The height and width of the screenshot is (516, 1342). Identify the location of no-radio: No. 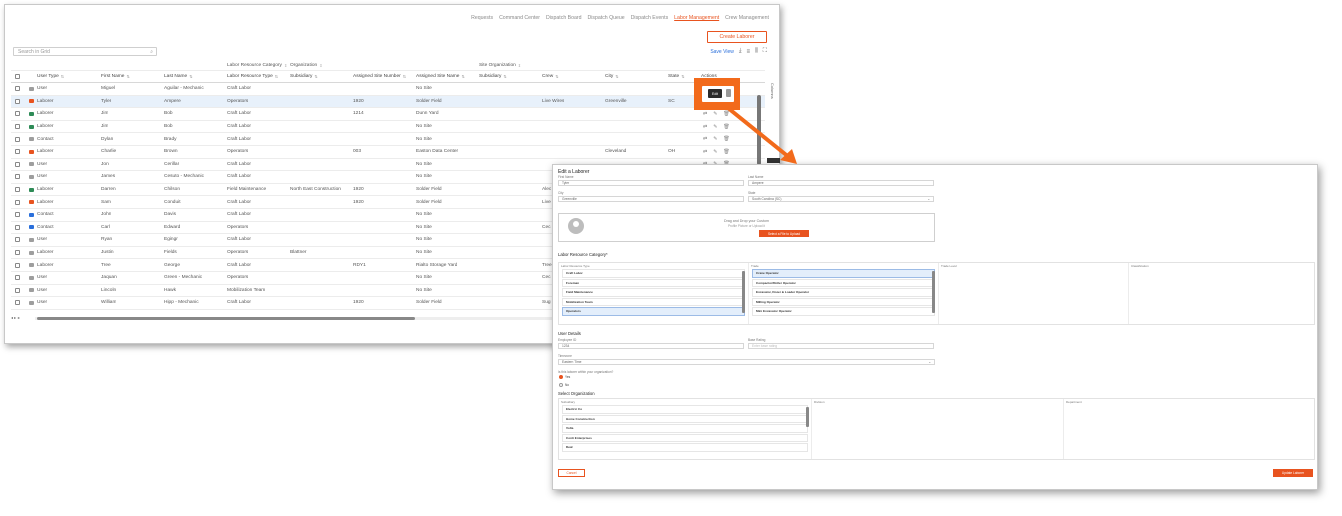
(564, 385).